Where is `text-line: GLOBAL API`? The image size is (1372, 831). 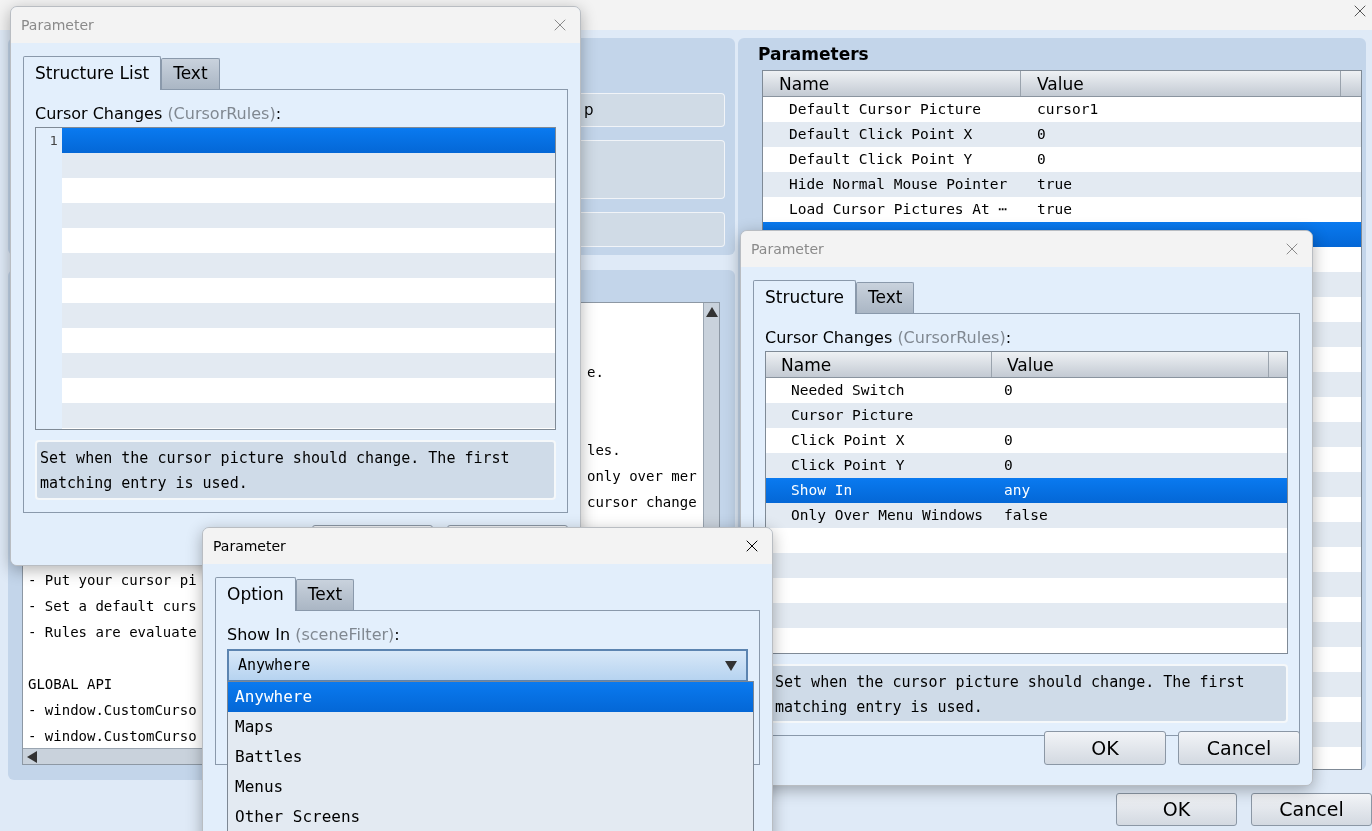
text-line: GLOBAL API is located at coordinates (70, 684).